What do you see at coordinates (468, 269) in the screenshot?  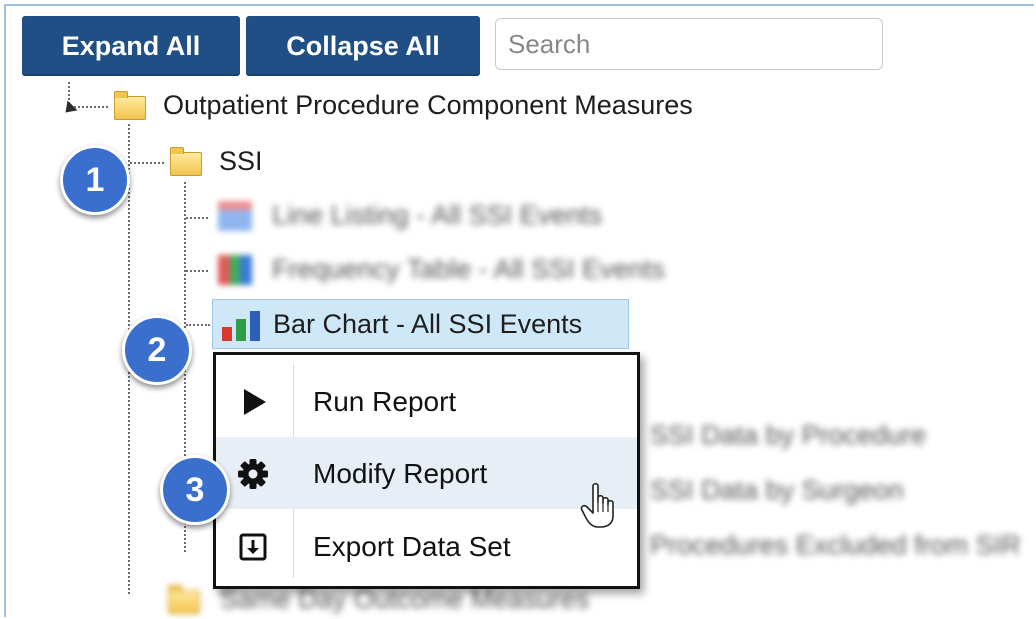 I see `tree-item-frequency-table: Frequency Table - All SSI Events` at bounding box center [468, 269].